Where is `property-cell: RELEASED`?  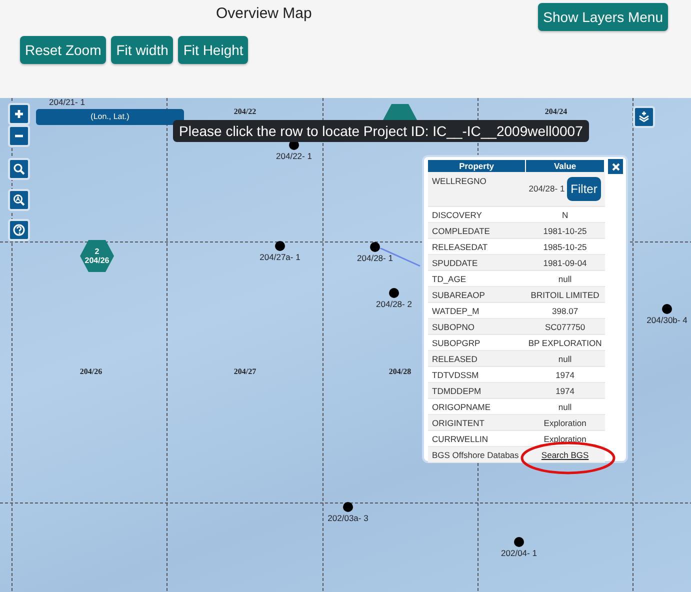 property-cell: RELEASED is located at coordinates (477, 358).